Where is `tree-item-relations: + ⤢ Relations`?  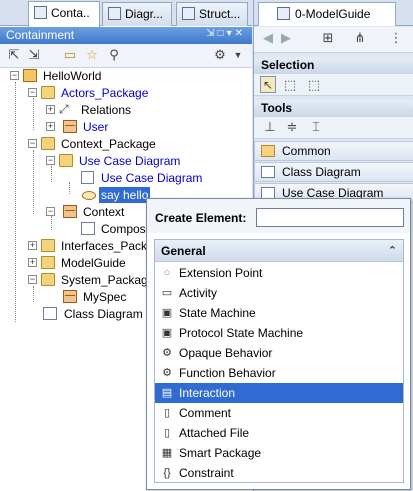 tree-item-relations: + ⤢ Relations is located at coordinates (126, 110).